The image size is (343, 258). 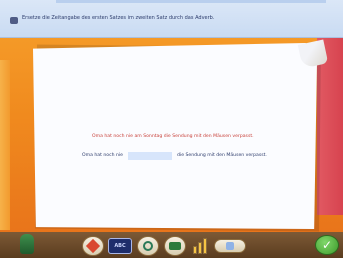 I want to click on eraser-icon, so click(x=93, y=246).